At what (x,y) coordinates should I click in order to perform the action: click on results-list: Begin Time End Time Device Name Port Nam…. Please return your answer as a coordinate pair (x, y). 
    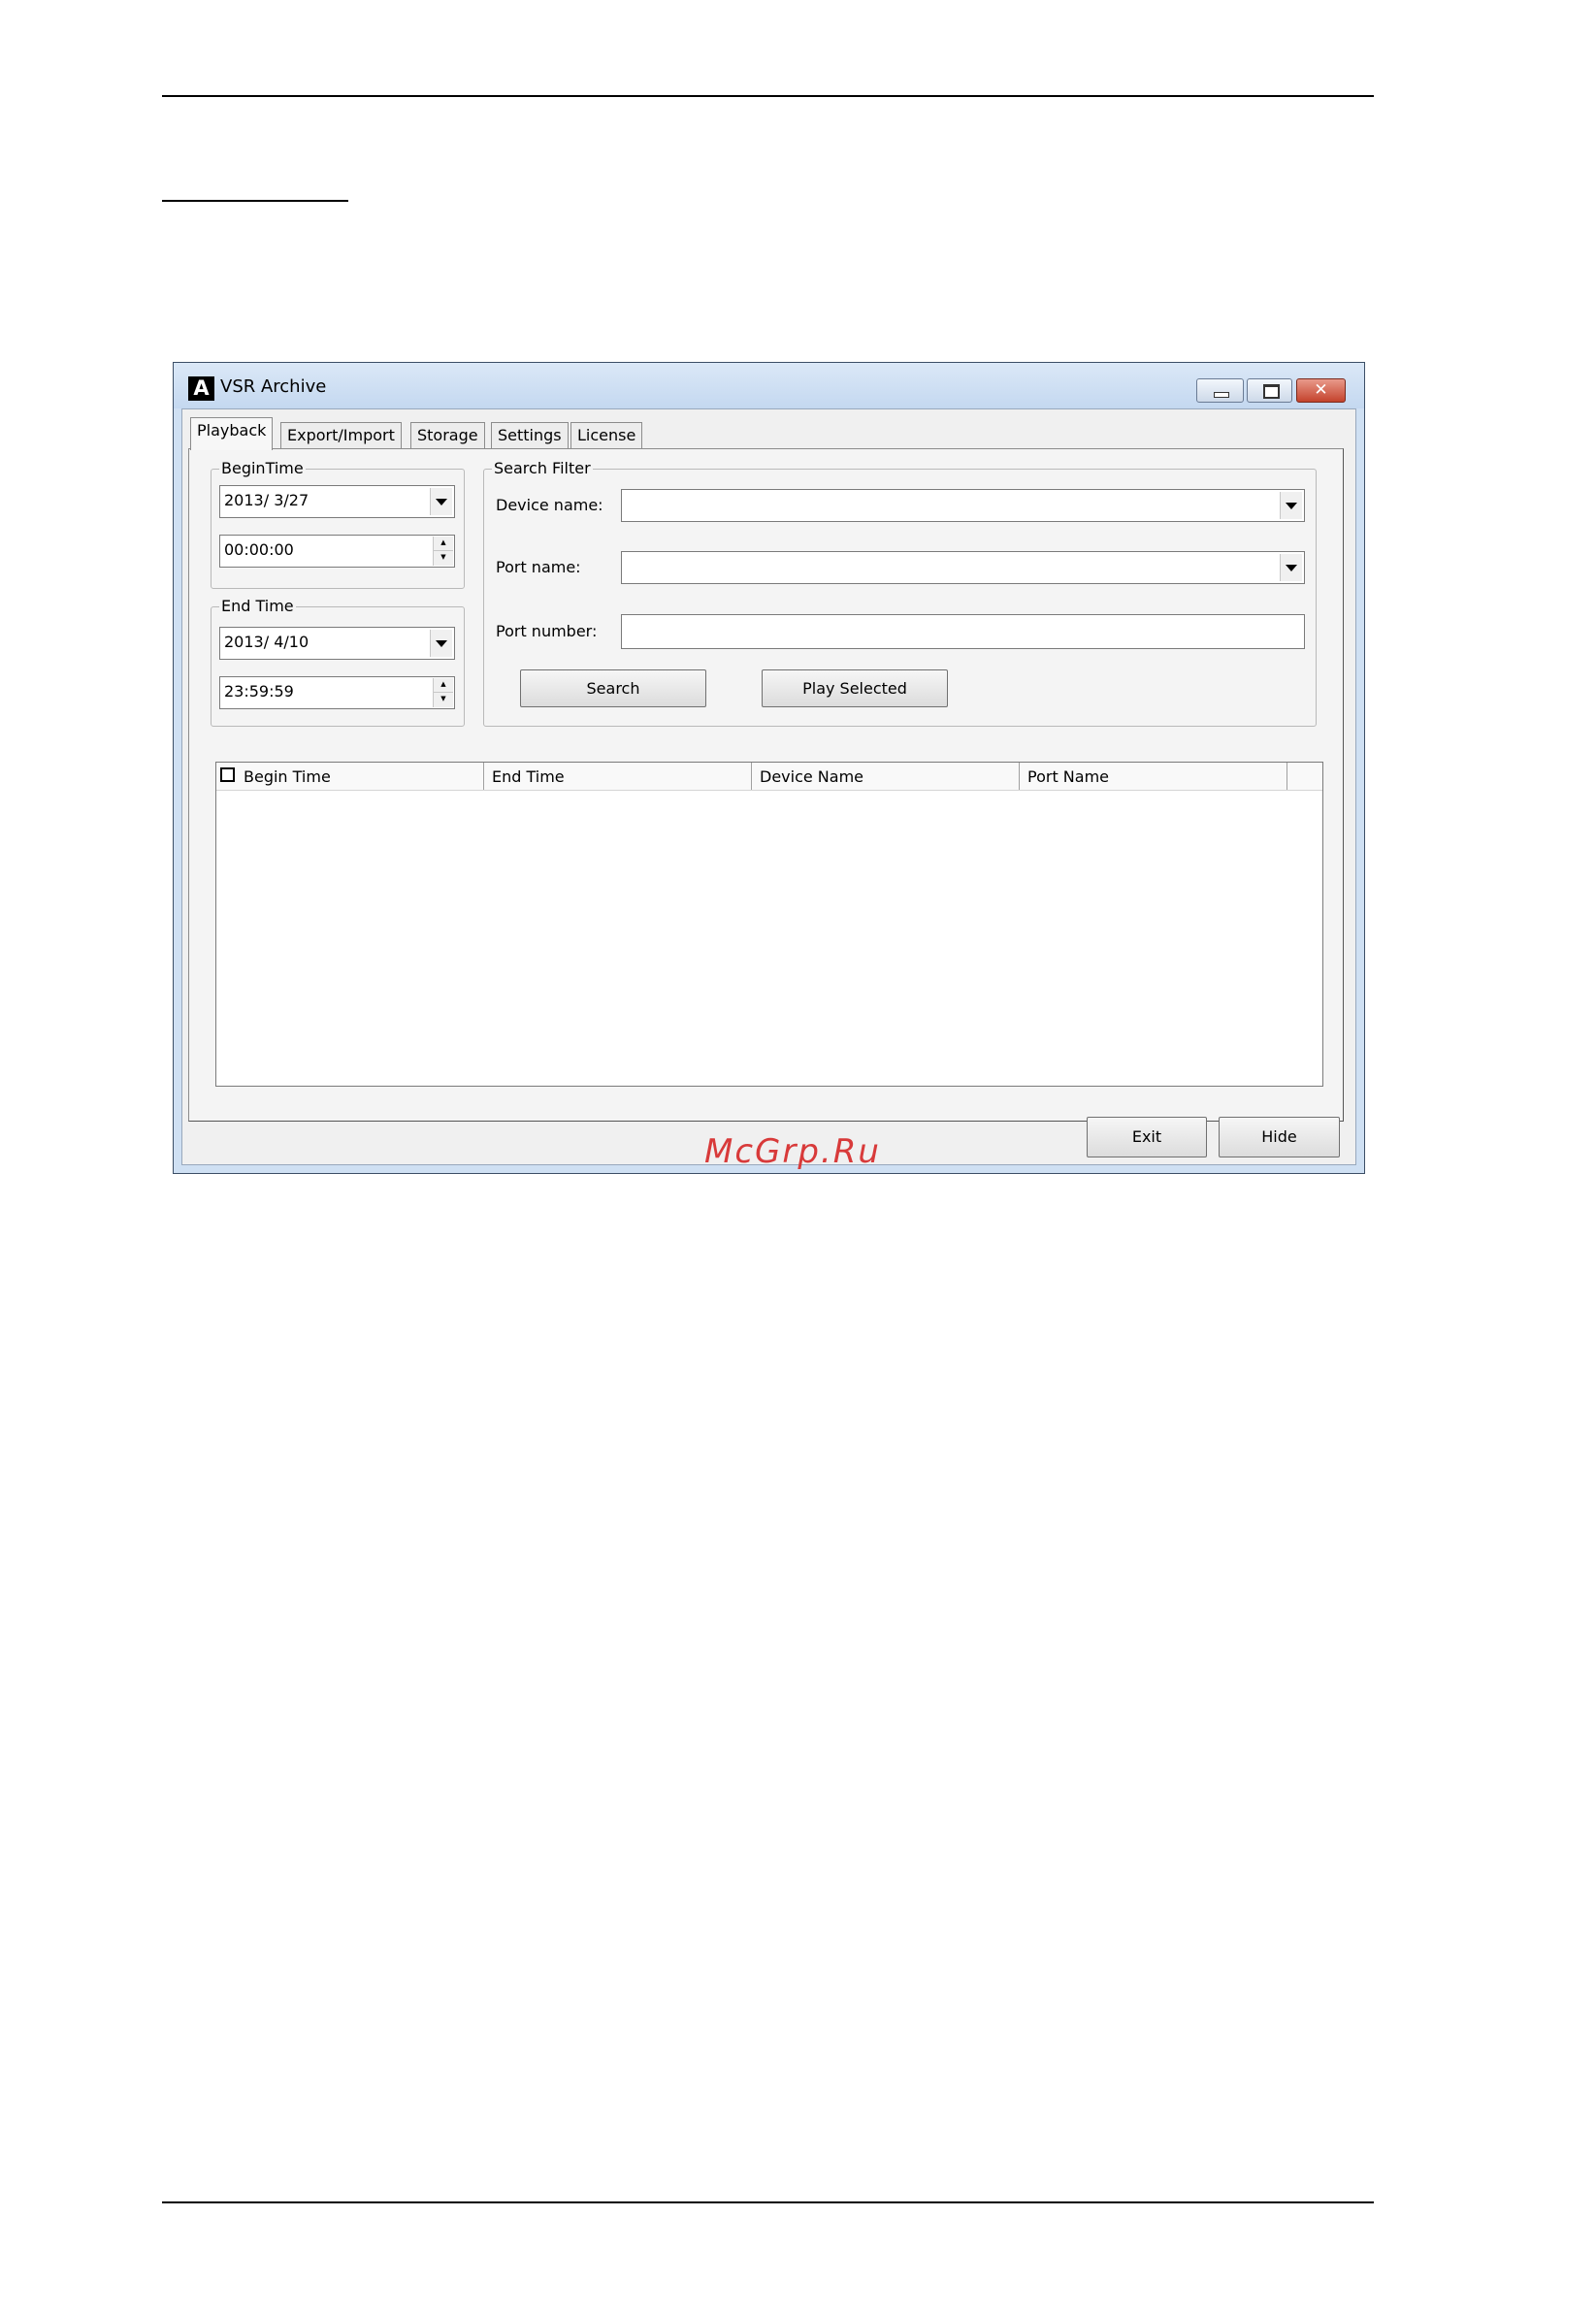
    Looking at the image, I should click on (769, 925).